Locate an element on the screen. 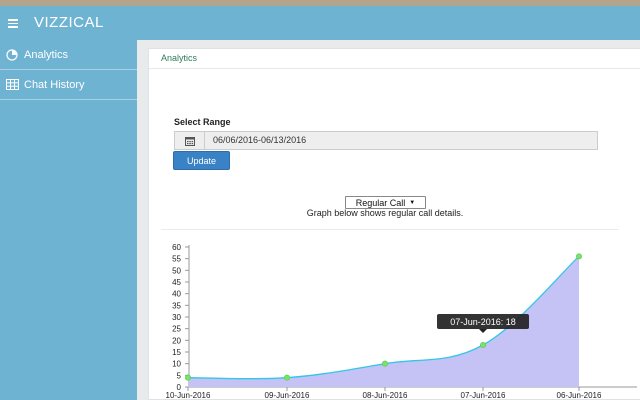 The width and height of the screenshot is (640, 400). call-type-select-value: Regular Call is located at coordinates (380, 202).